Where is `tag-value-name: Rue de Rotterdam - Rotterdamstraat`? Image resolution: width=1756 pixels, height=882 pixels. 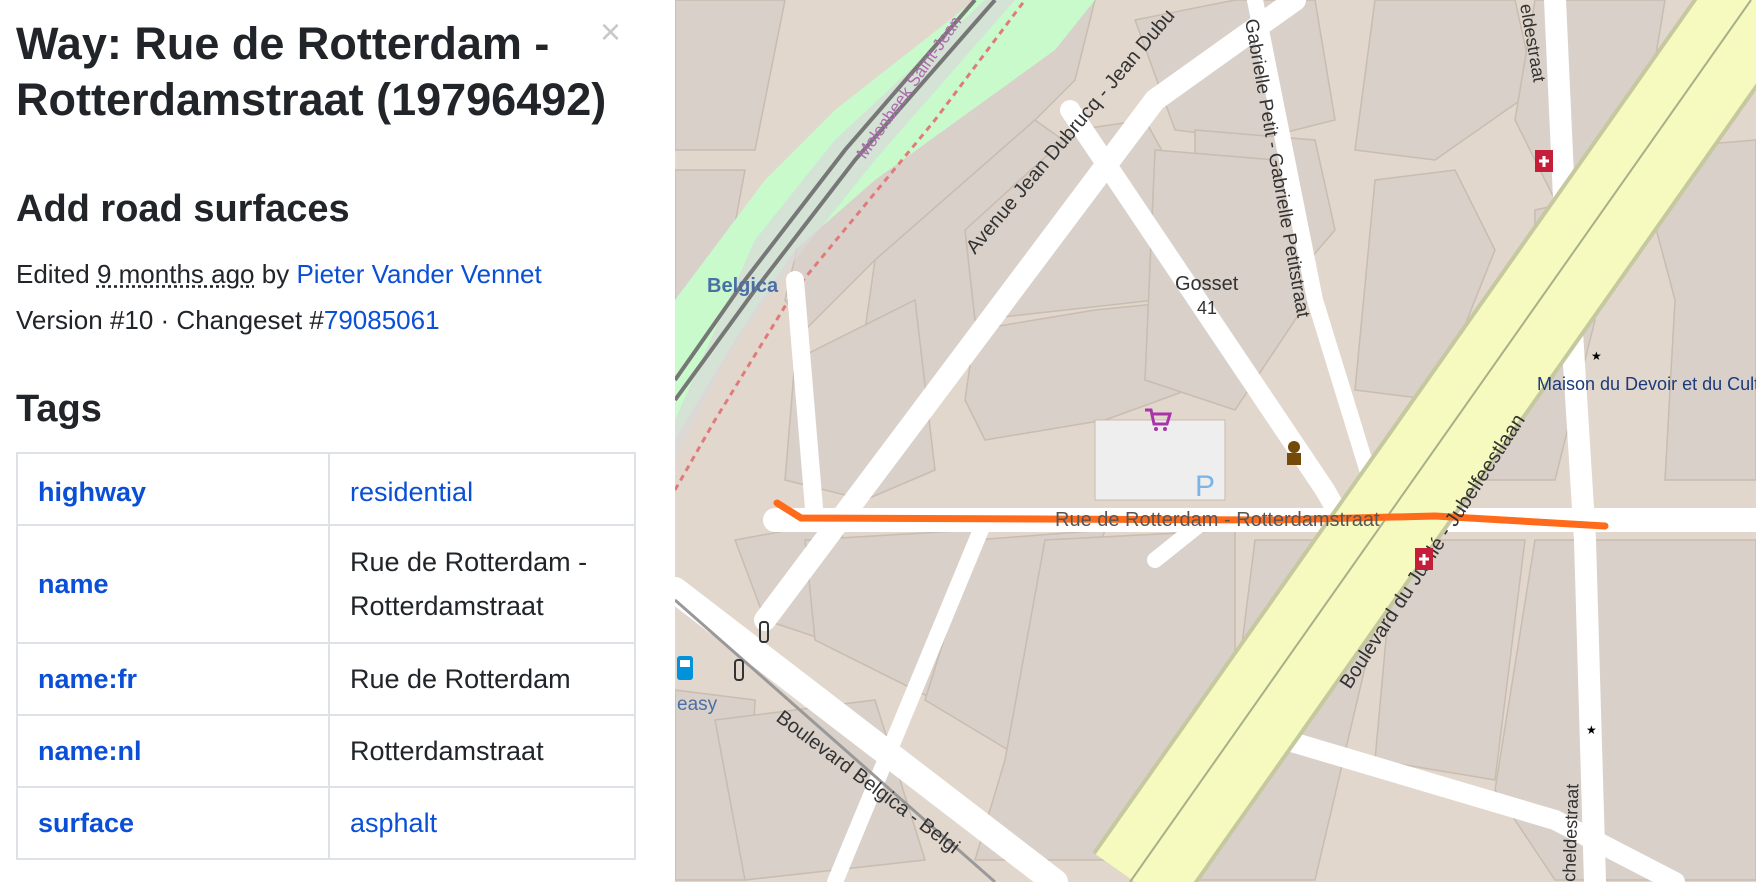 tag-value-name: Rue de Rotterdam - Rotterdamstraat is located at coordinates (482, 584).